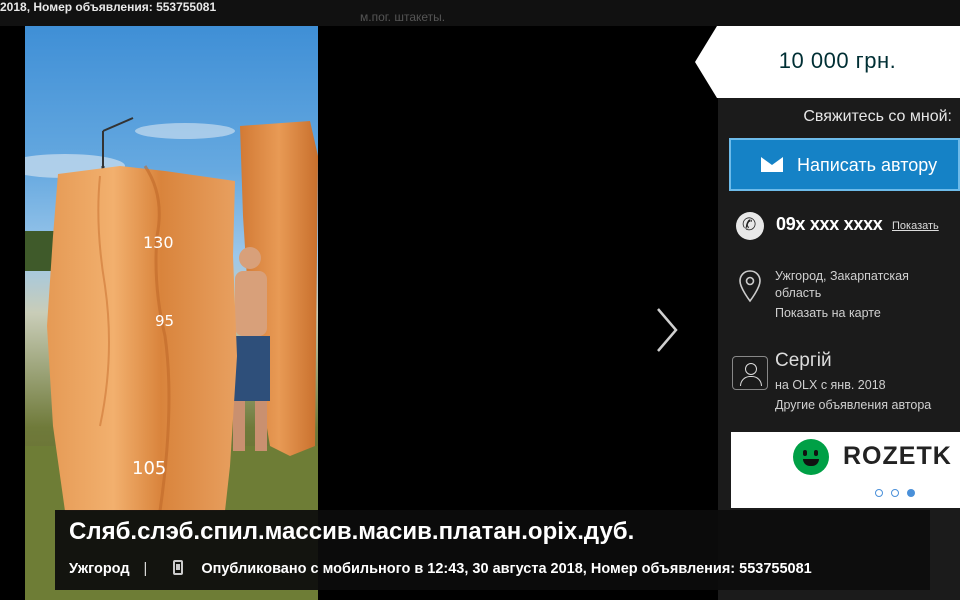 This screenshot has width=960, height=600. What do you see at coordinates (164, 321) in the screenshot?
I see `svg-text: 95` at bounding box center [164, 321].